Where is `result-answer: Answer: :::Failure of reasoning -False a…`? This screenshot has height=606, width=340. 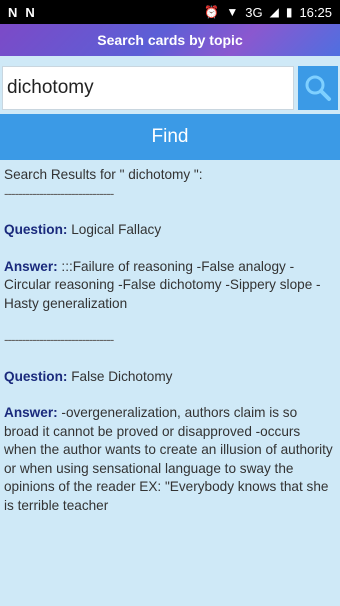
result-answer: Answer: :::Failure of reasoning -False a… is located at coordinates (169, 286).